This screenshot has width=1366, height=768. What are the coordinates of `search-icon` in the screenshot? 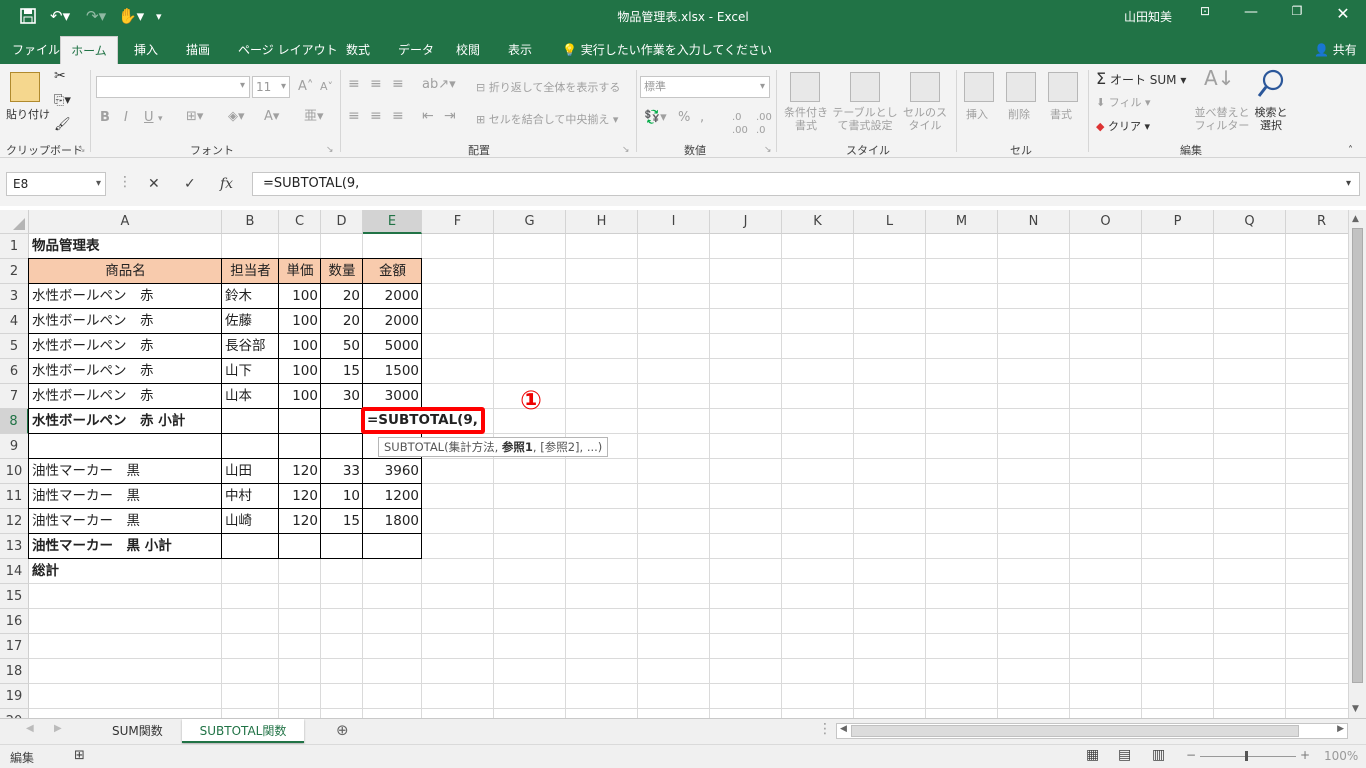 It's located at (1271, 85).